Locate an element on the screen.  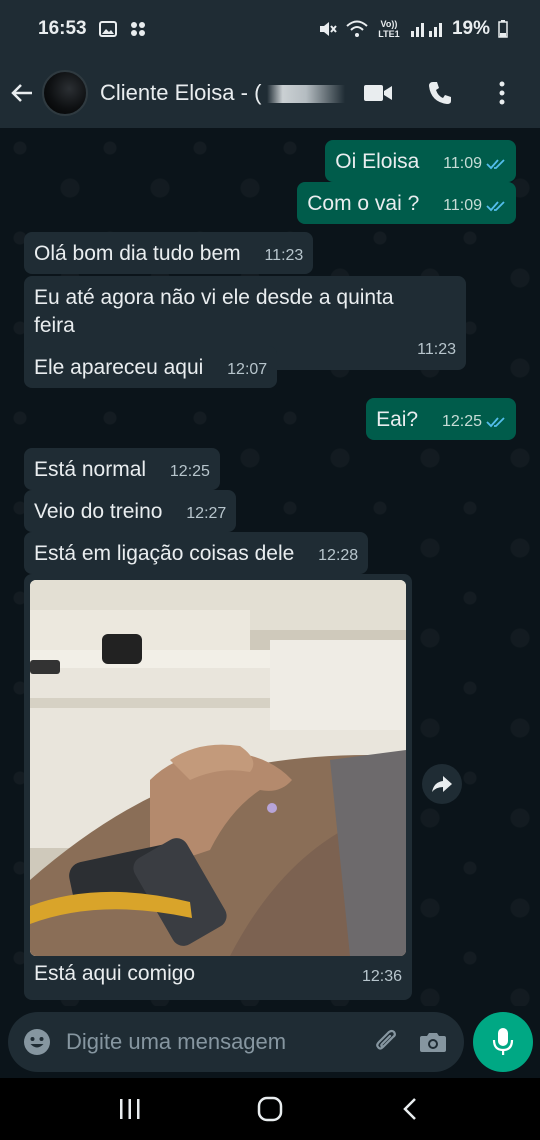
paperclip-icon is located at coordinates (386, 1039).